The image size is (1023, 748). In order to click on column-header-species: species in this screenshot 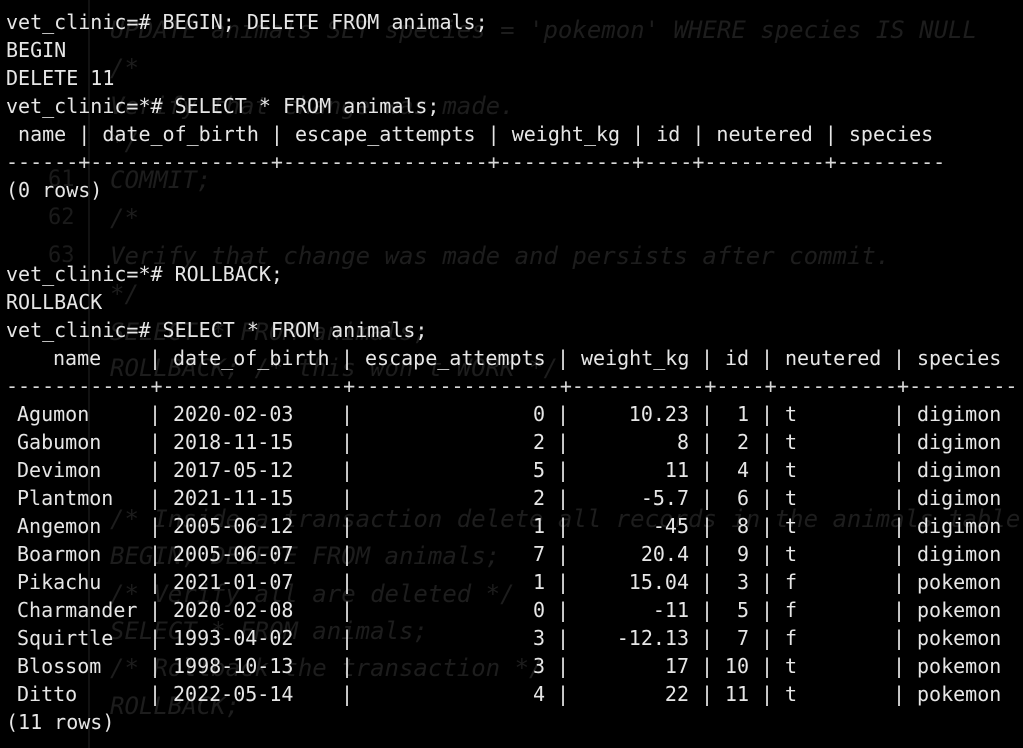, I will do `click(959, 358)`.